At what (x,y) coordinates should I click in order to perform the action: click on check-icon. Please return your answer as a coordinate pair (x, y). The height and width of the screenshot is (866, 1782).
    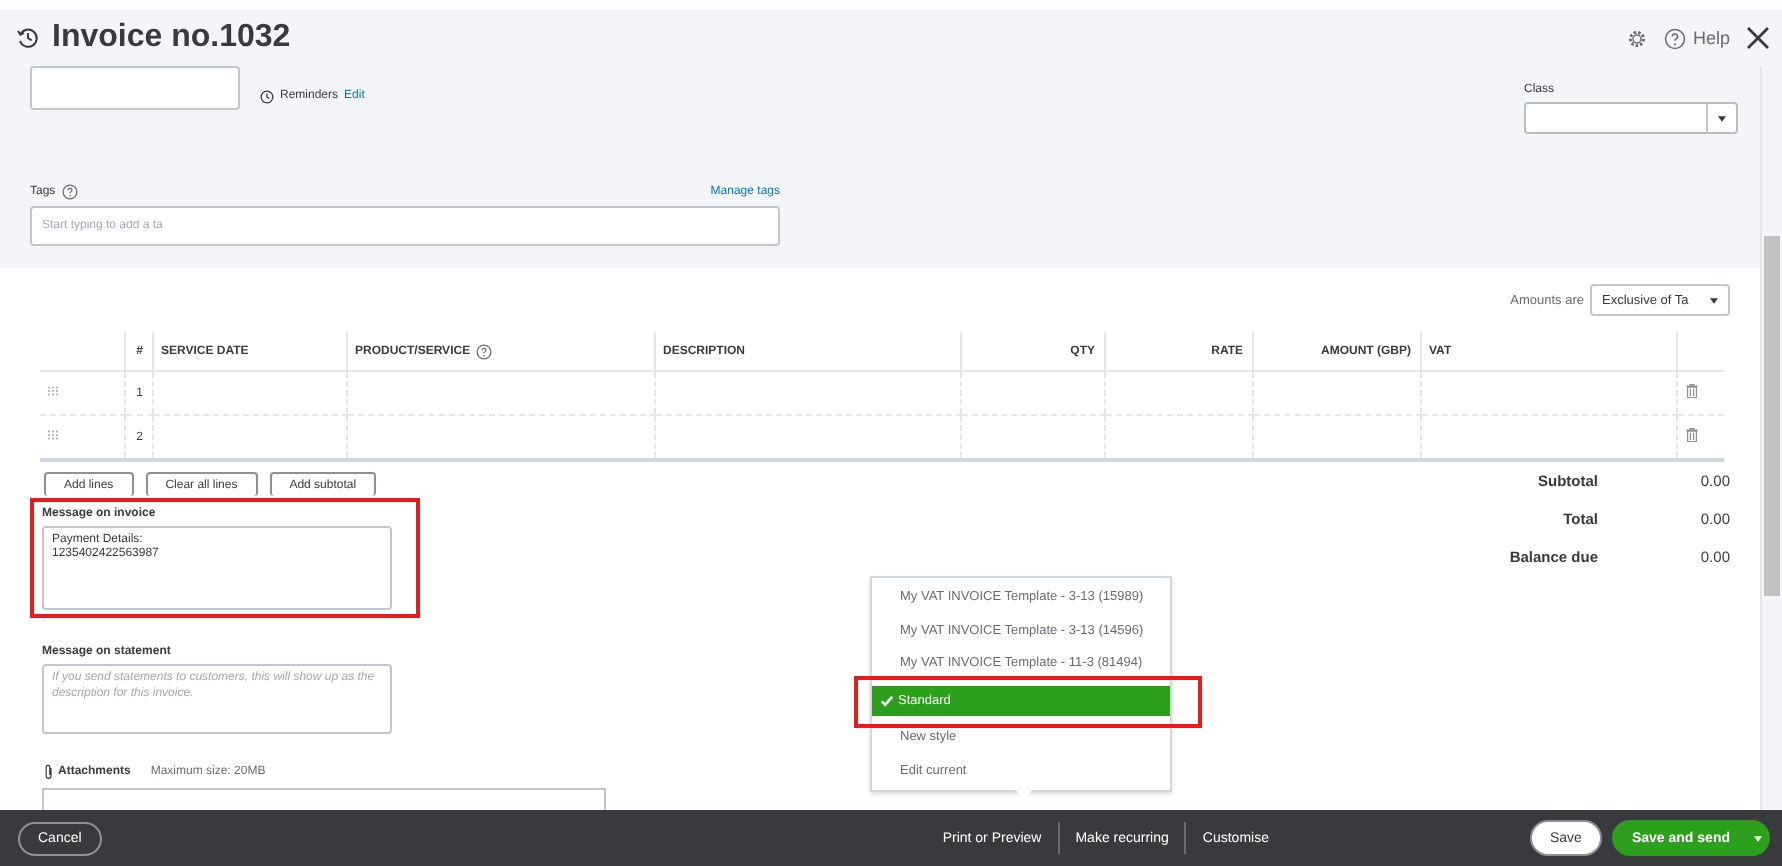
    Looking at the image, I should click on (887, 700).